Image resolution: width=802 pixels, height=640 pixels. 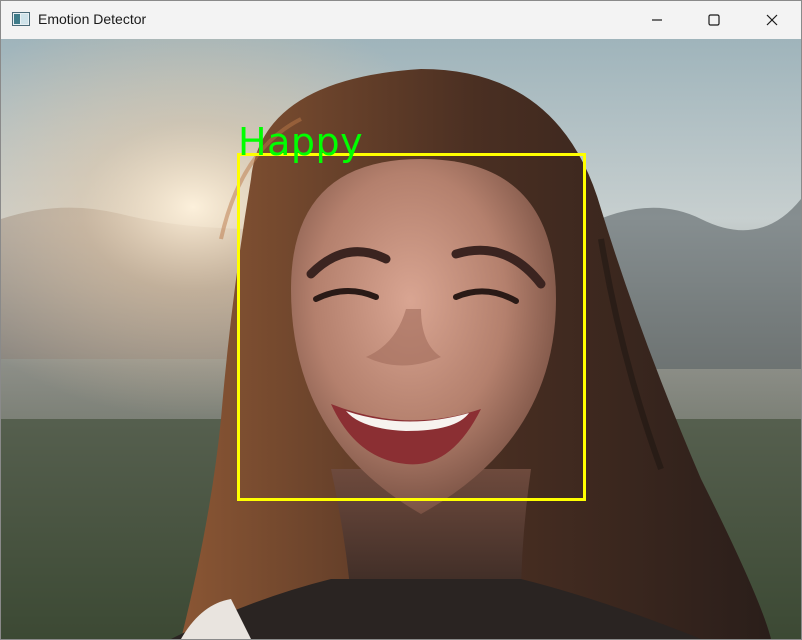 What do you see at coordinates (301, 142) in the screenshot?
I see `emotion-label: Happy` at bounding box center [301, 142].